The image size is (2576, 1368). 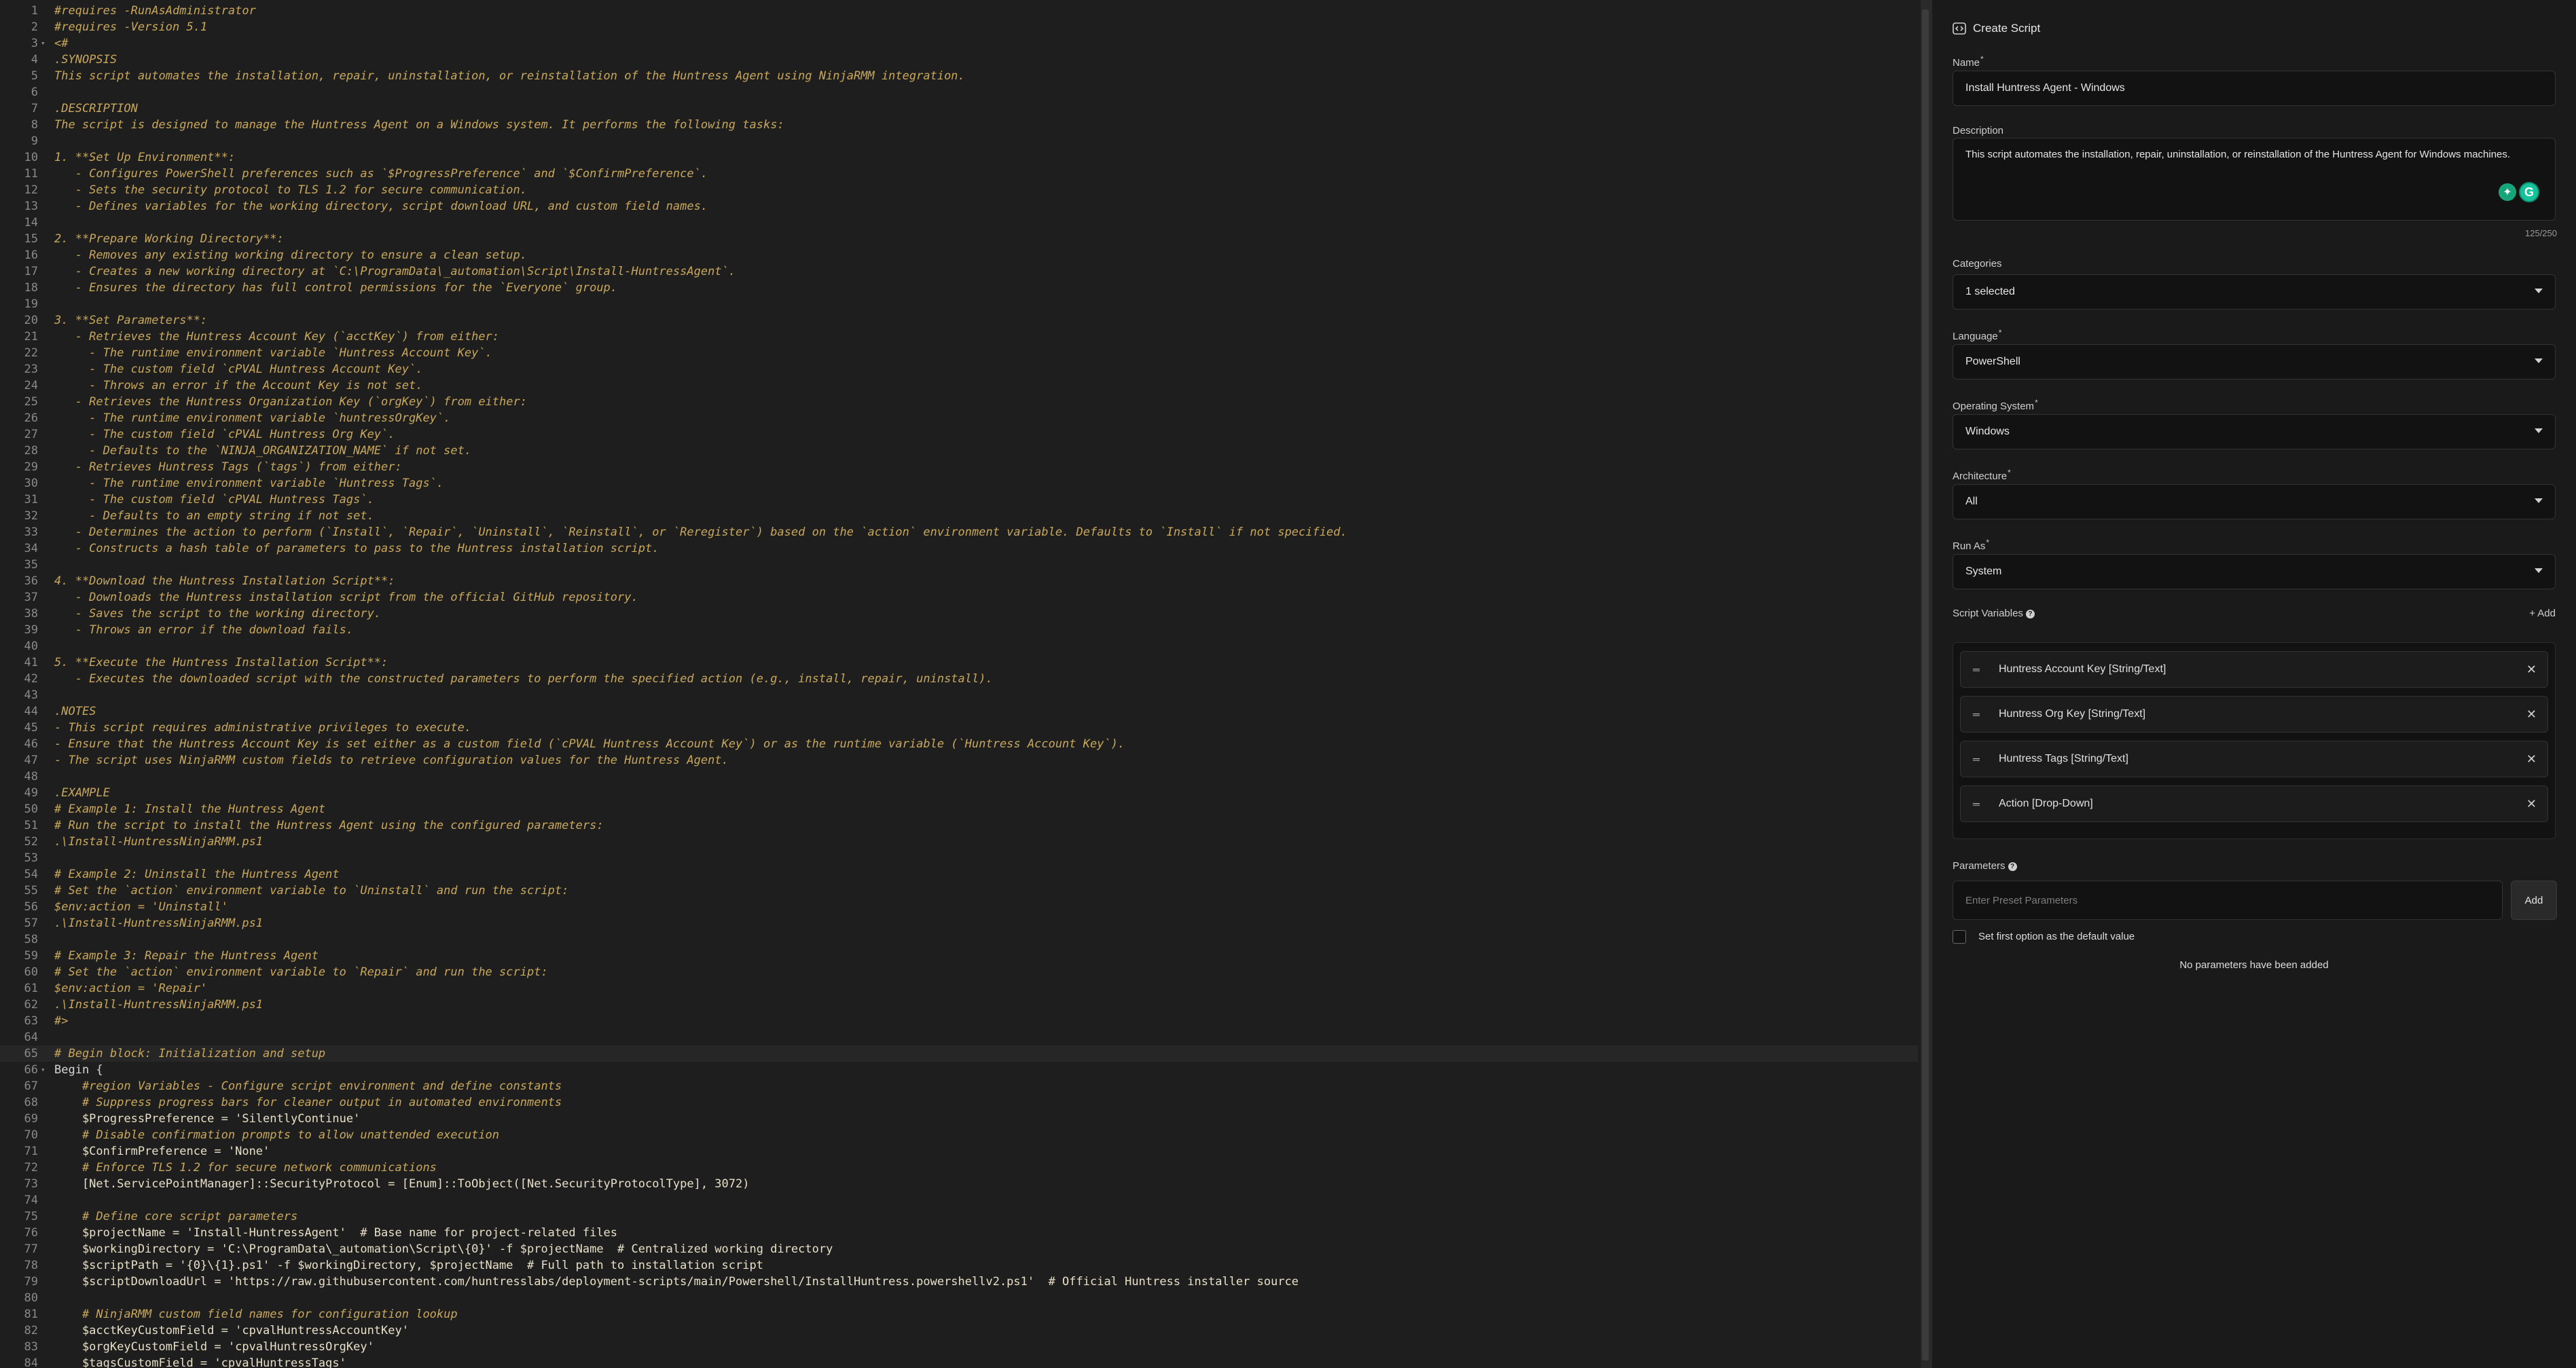 I want to click on code-line: 71 $ConfirmPreference = 'None', so click(x=959, y=1151).